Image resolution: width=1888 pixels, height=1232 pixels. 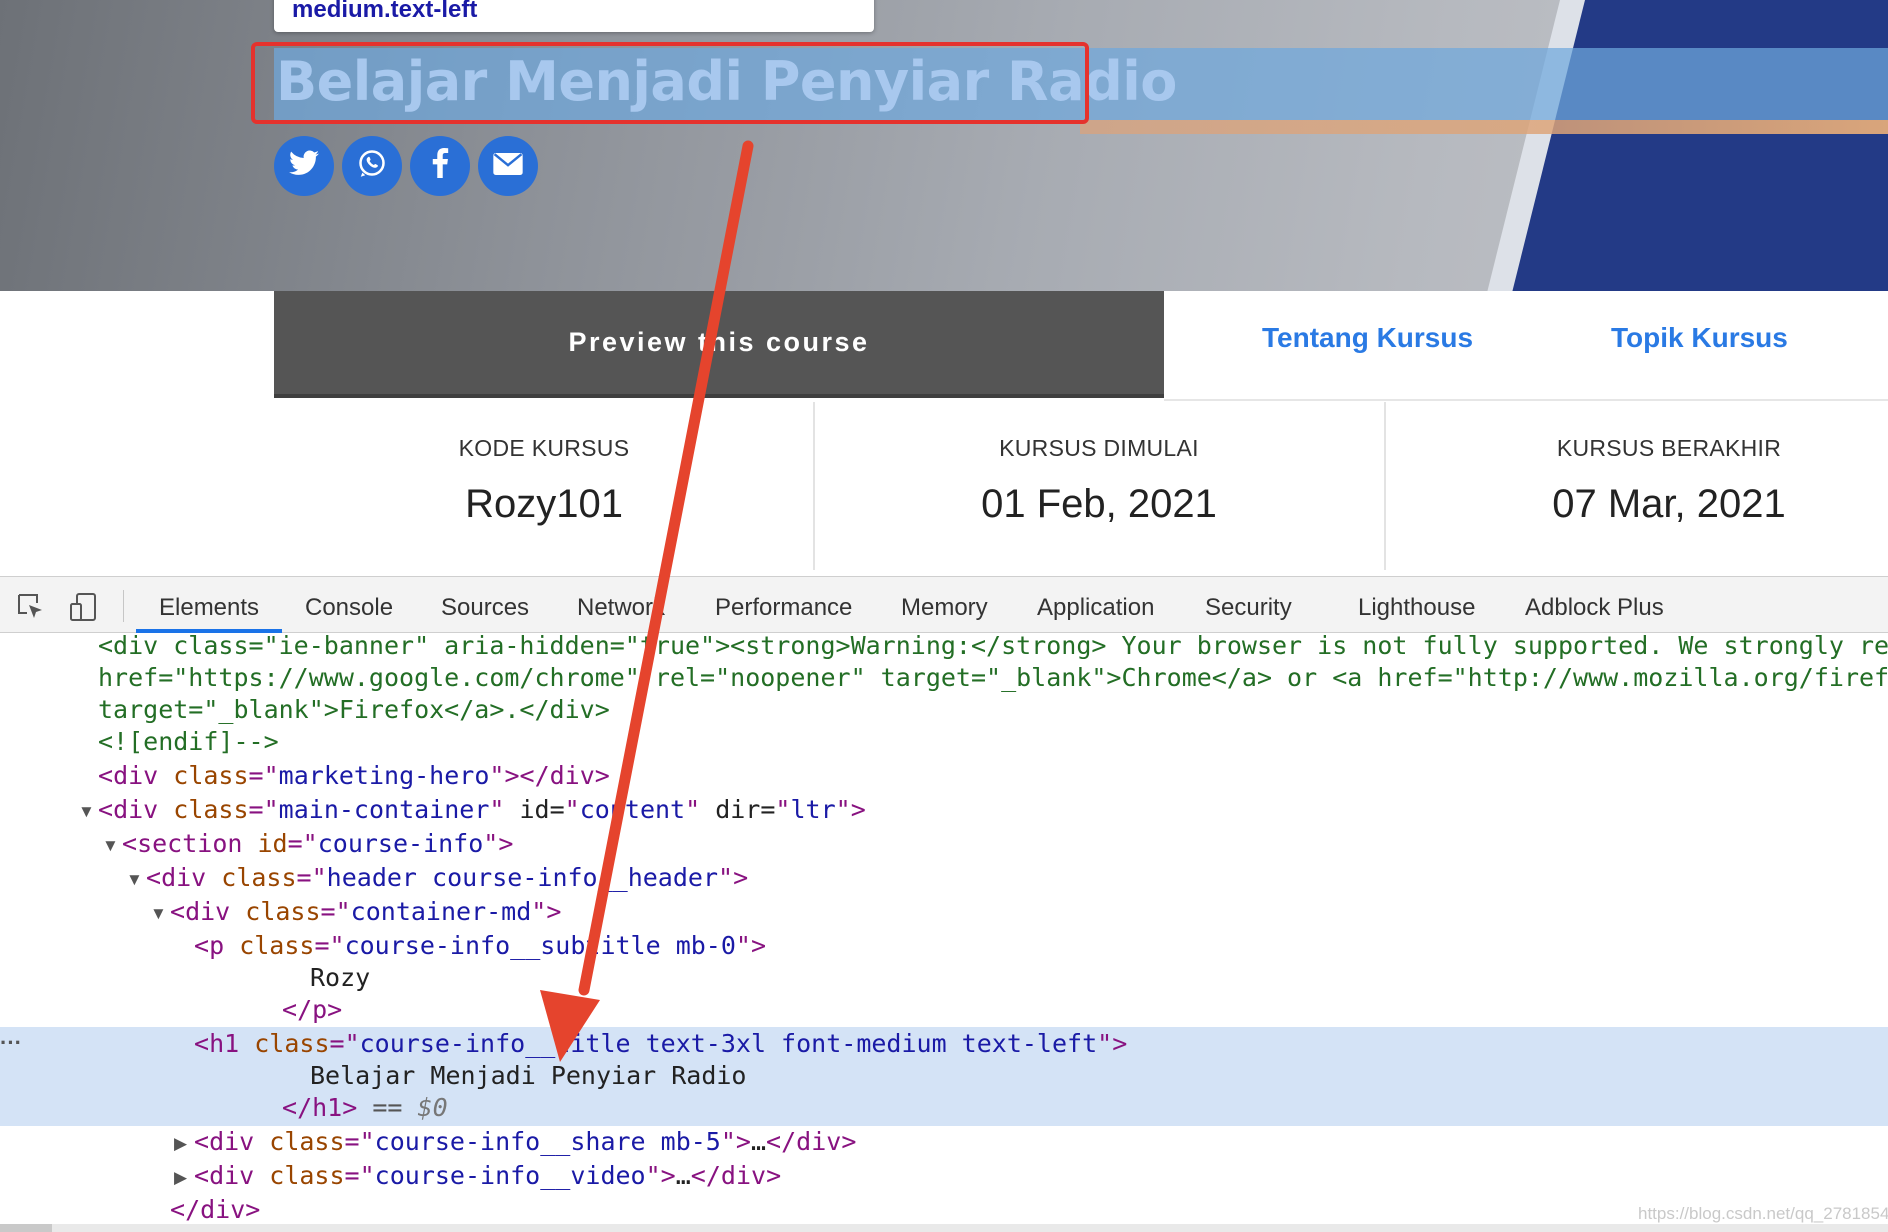 What do you see at coordinates (574, 16) in the screenshot?
I see `inspect-tooltip: medium.text-left` at bounding box center [574, 16].